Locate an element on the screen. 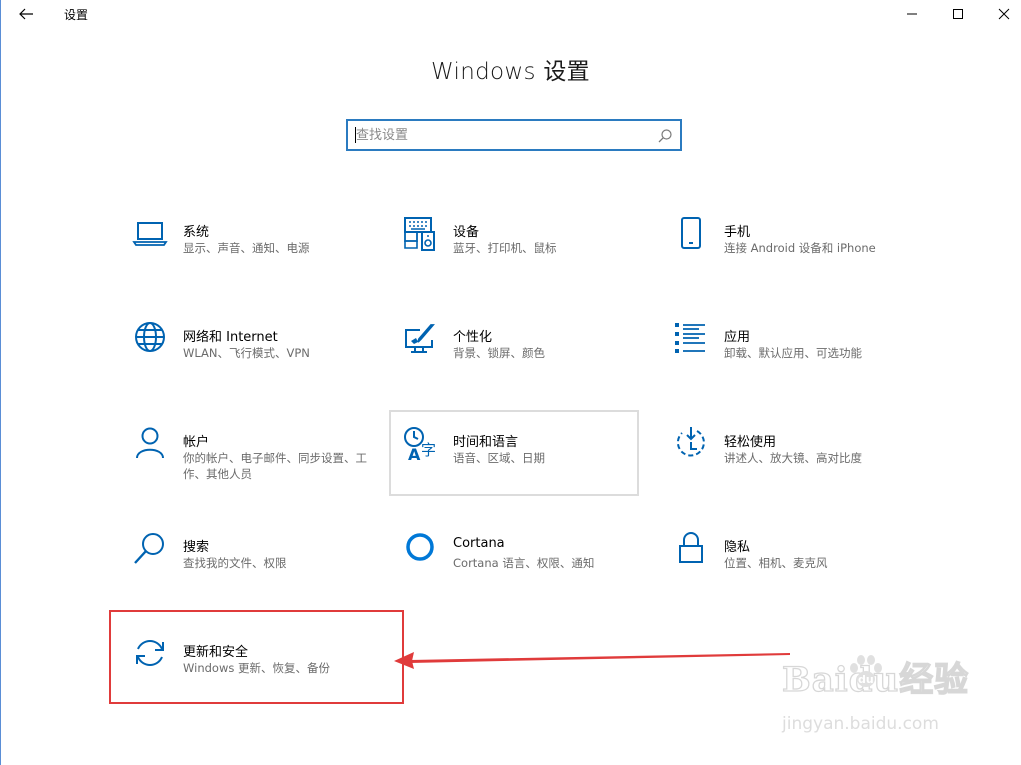 The height and width of the screenshot is (765, 1021). apps-list-icon is located at coordinates (690, 338).